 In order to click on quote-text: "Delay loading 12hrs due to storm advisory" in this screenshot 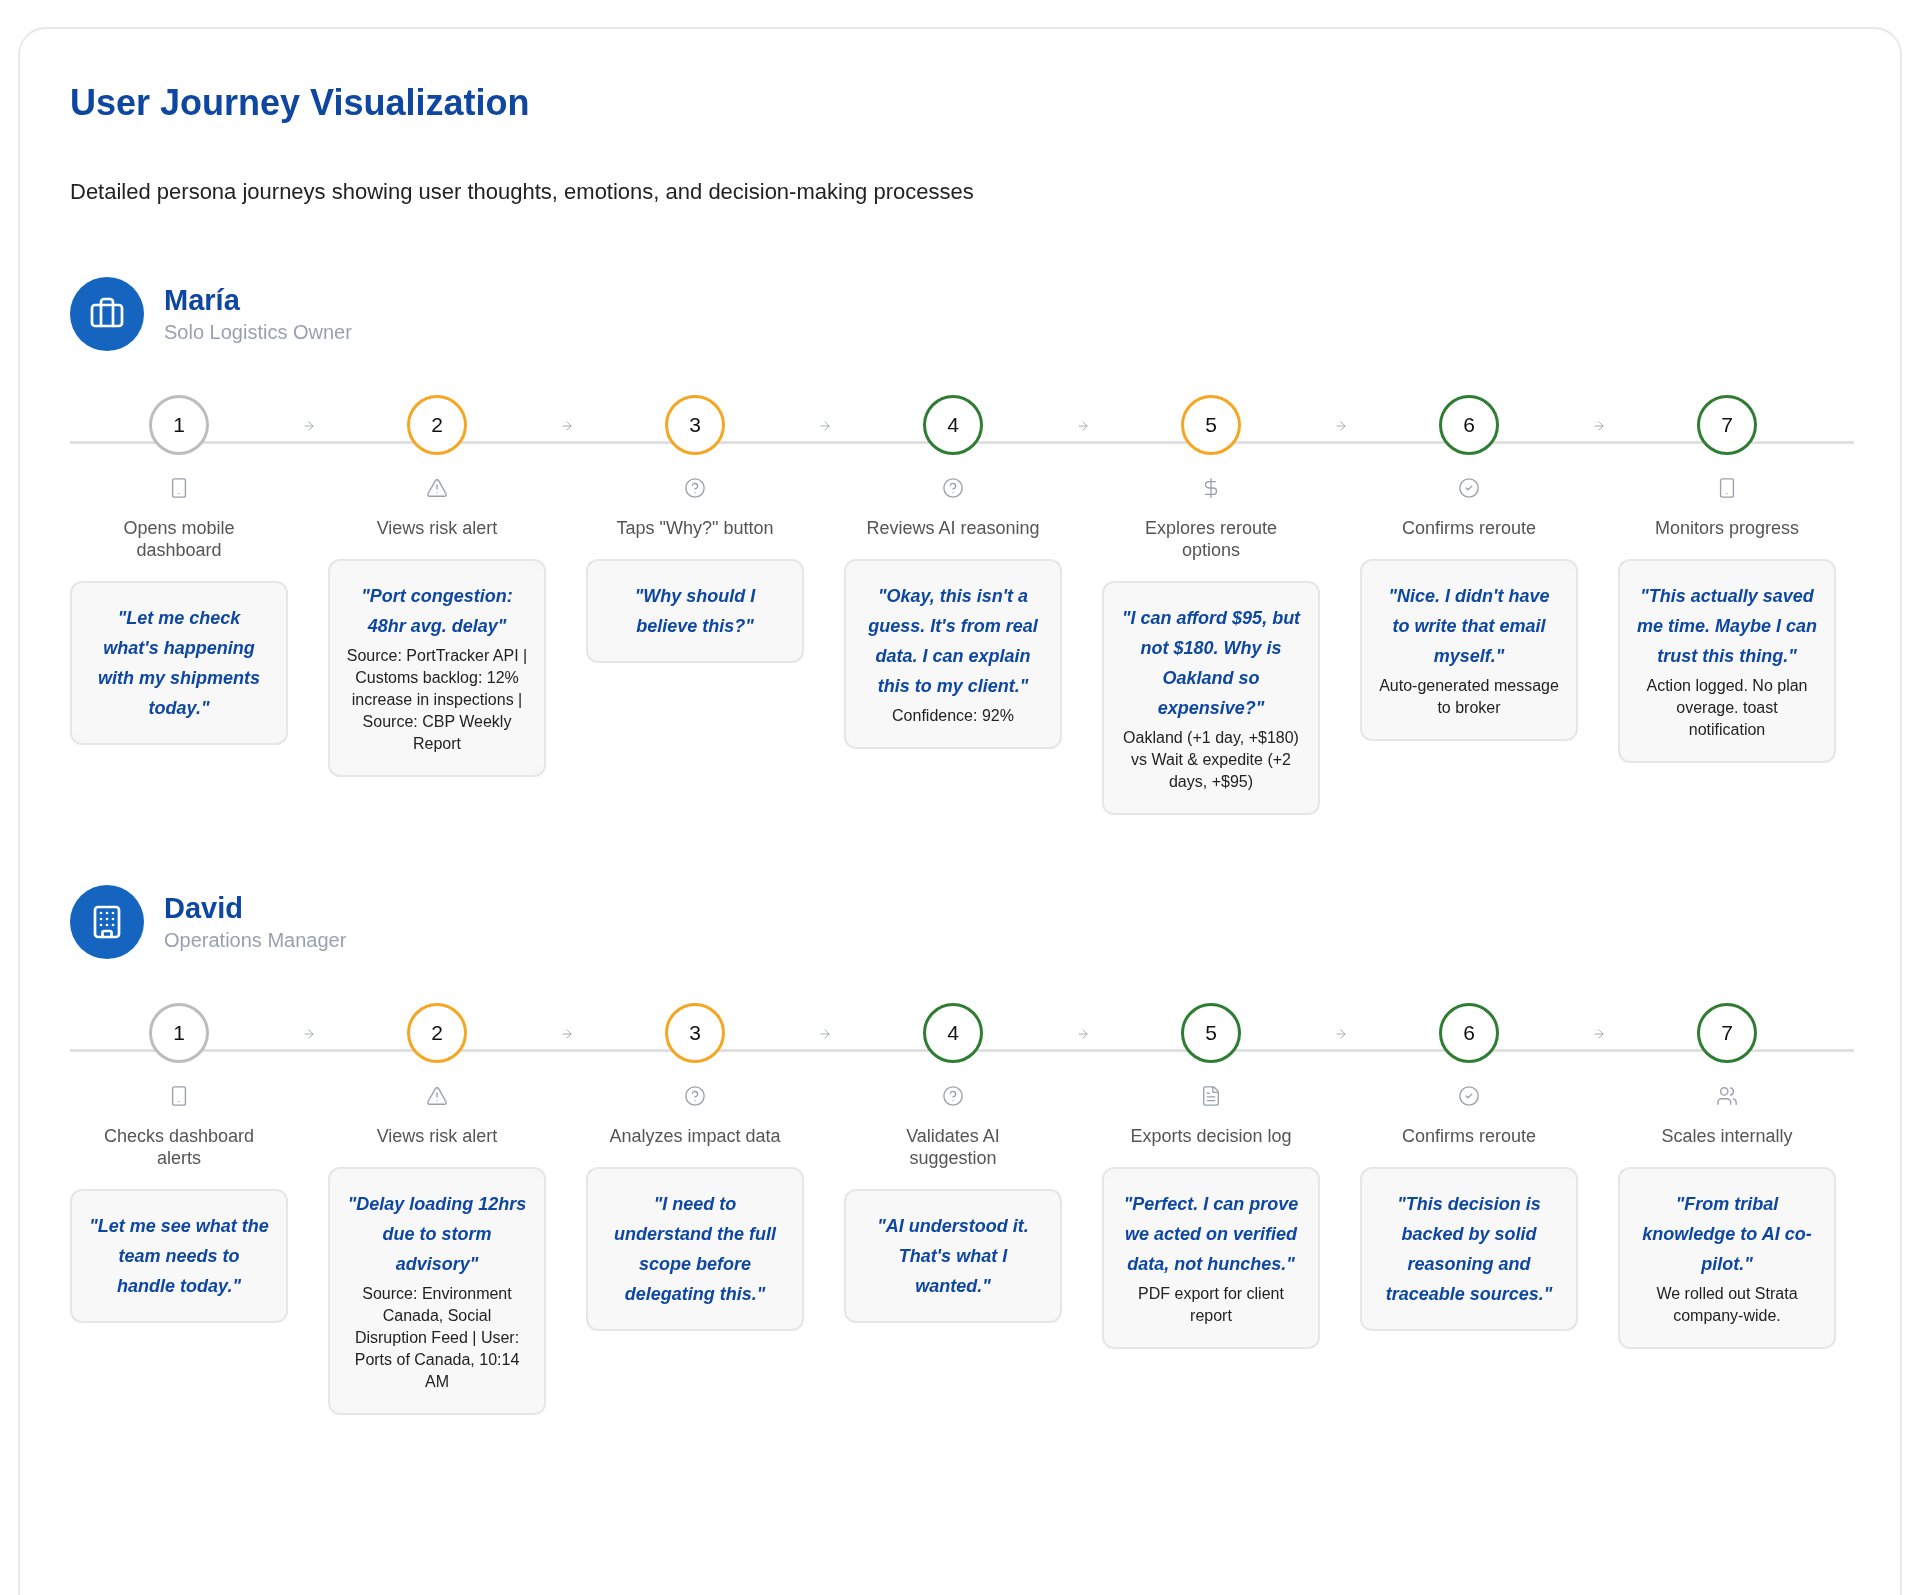, I will do `click(437, 1234)`.